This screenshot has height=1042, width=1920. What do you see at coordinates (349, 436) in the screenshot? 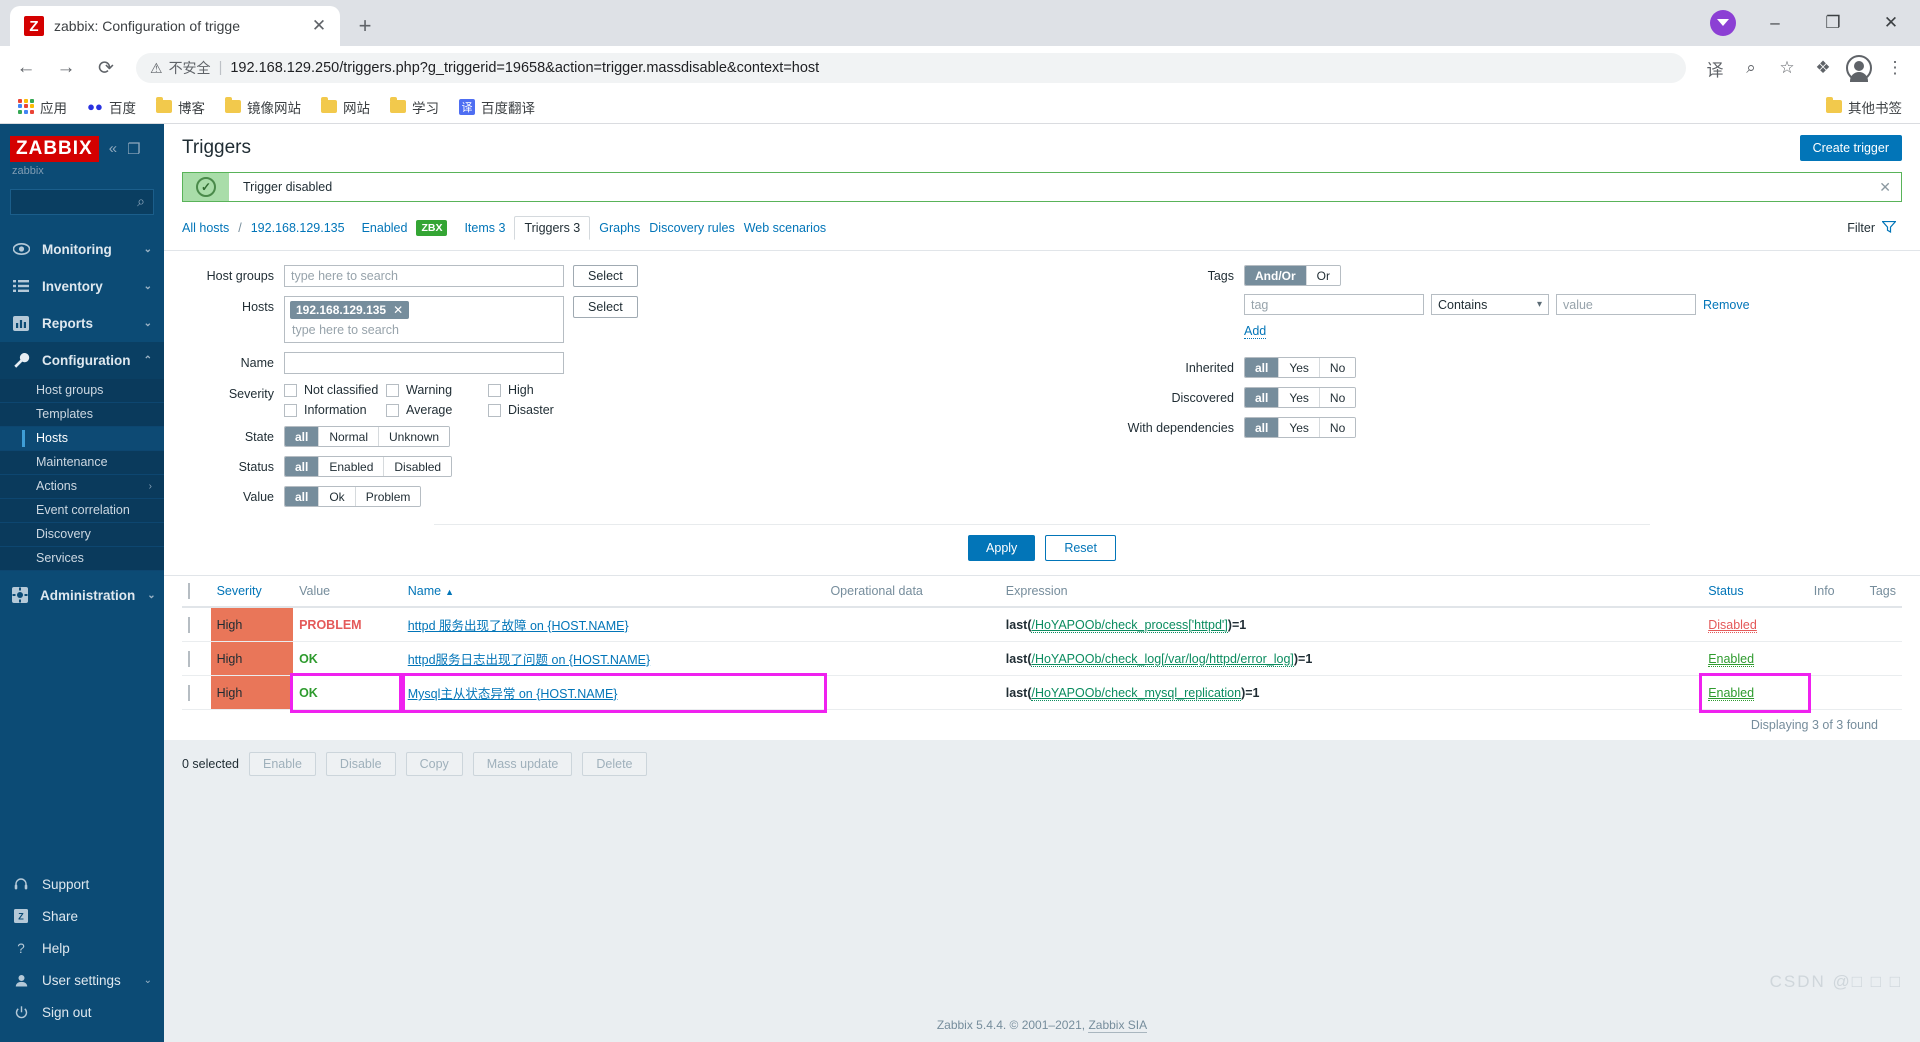
I see `state-option-normal: Normal` at bounding box center [349, 436].